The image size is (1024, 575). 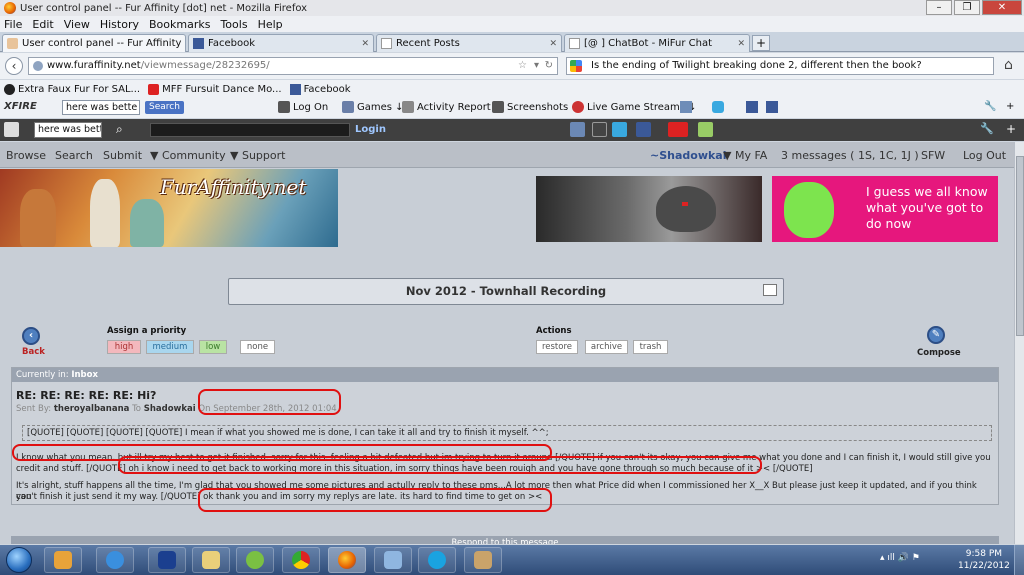 I want to click on nav-community: ▼ Community, so click(x=188, y=155).